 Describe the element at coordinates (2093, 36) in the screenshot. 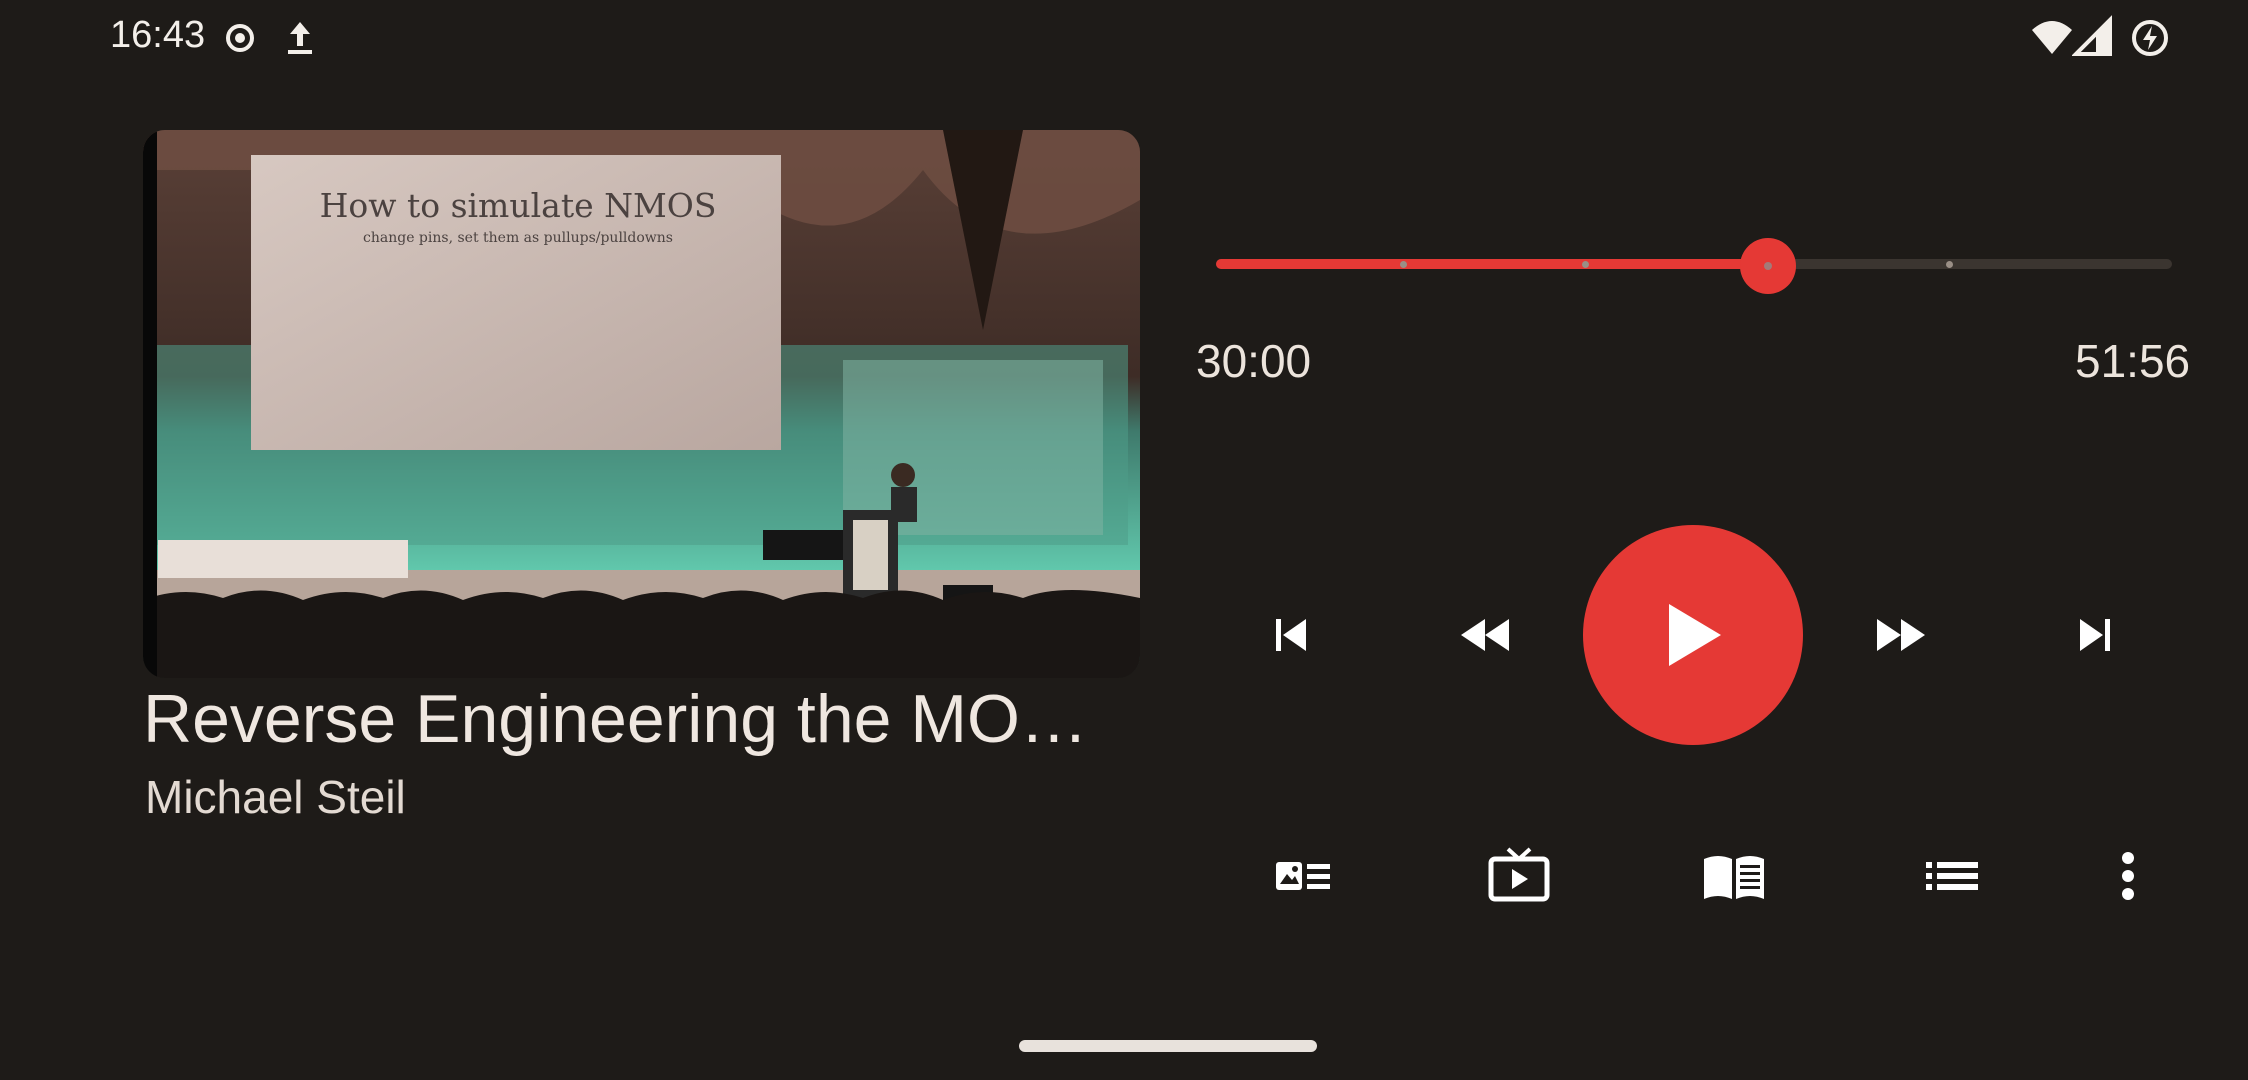

I see `signal-icon` at that location.